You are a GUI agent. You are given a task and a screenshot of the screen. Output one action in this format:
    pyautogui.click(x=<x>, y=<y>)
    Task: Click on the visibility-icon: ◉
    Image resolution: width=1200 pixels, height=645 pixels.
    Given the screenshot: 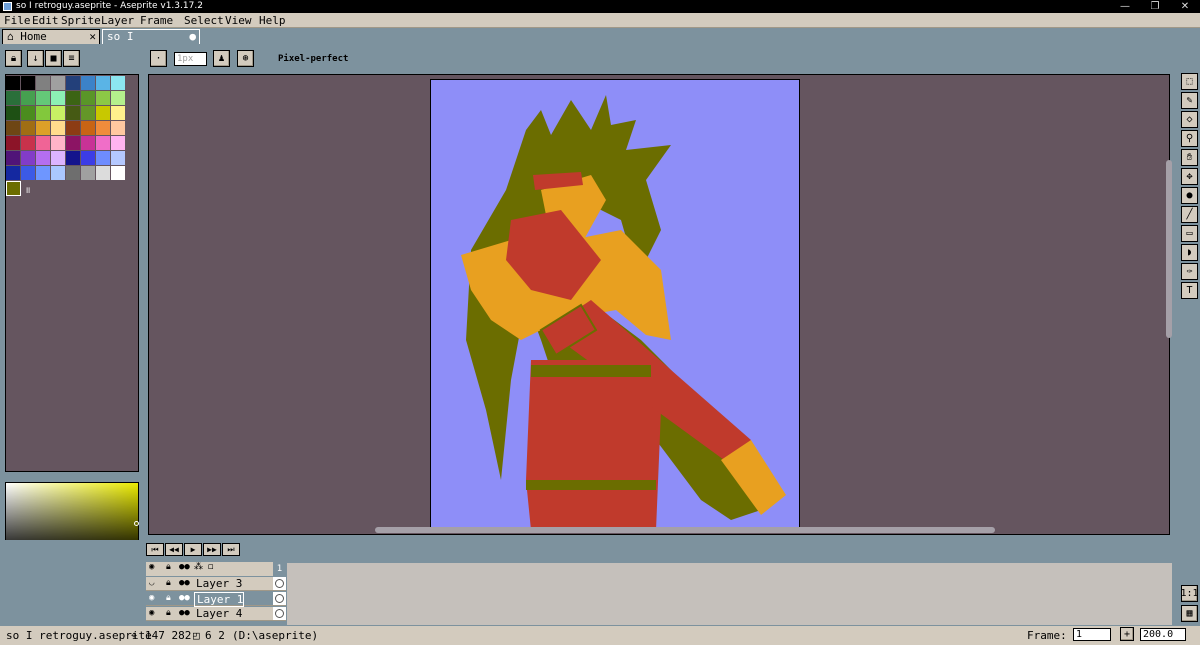 What is the action you would take?
    pyautogui.click(x=151, y=598)
    